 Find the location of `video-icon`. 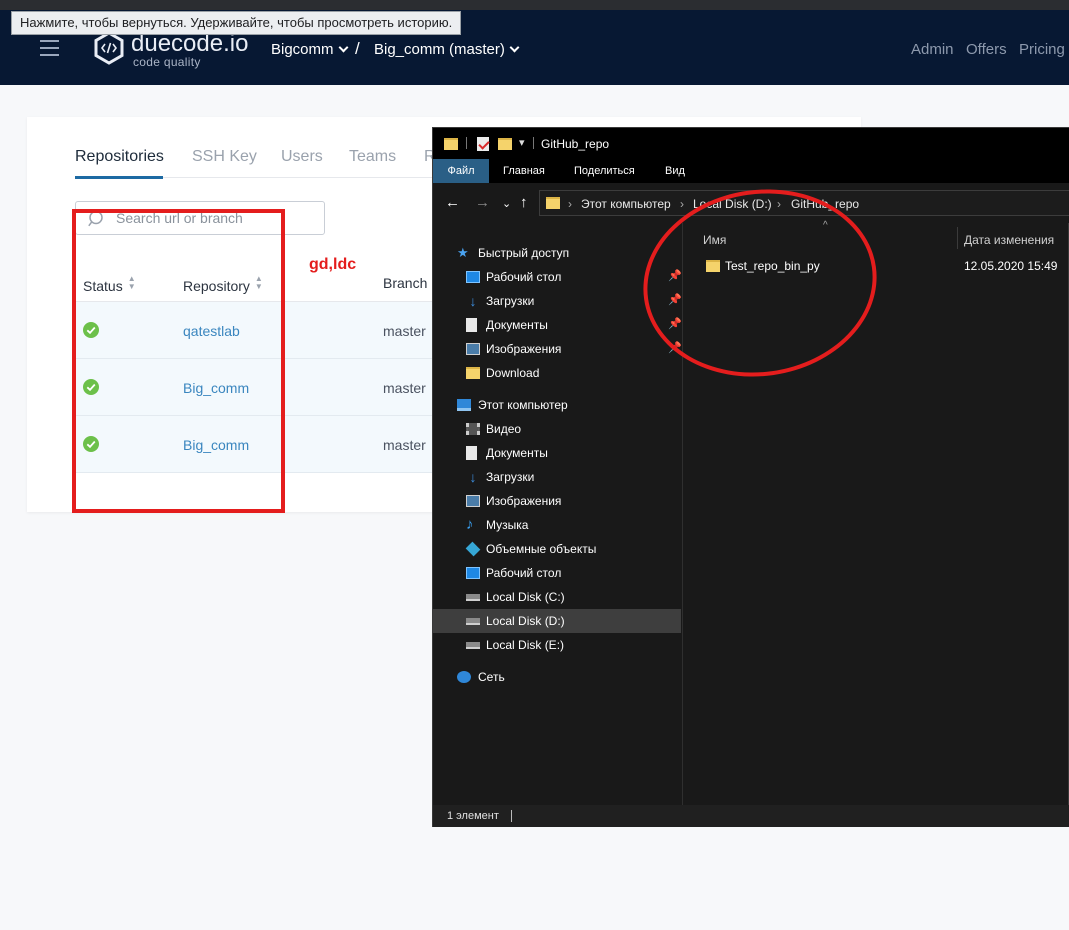

video-icon is located at coordinates (473, 429).